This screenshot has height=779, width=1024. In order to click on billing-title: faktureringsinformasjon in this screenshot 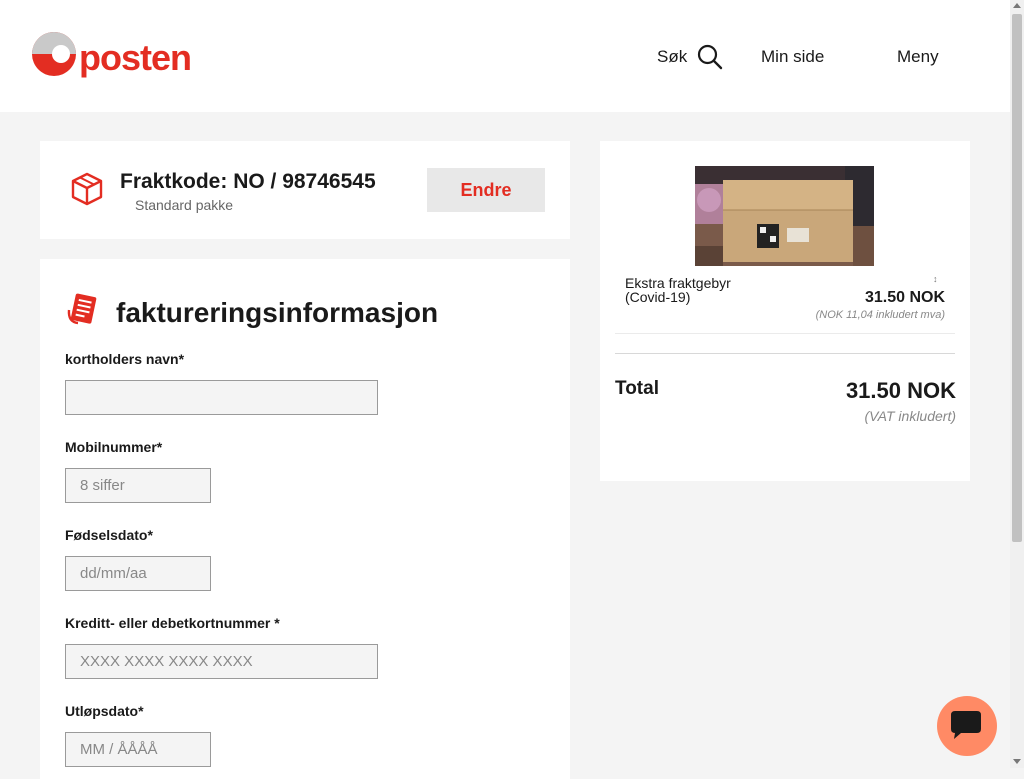, I will do `click(277, 312)`.